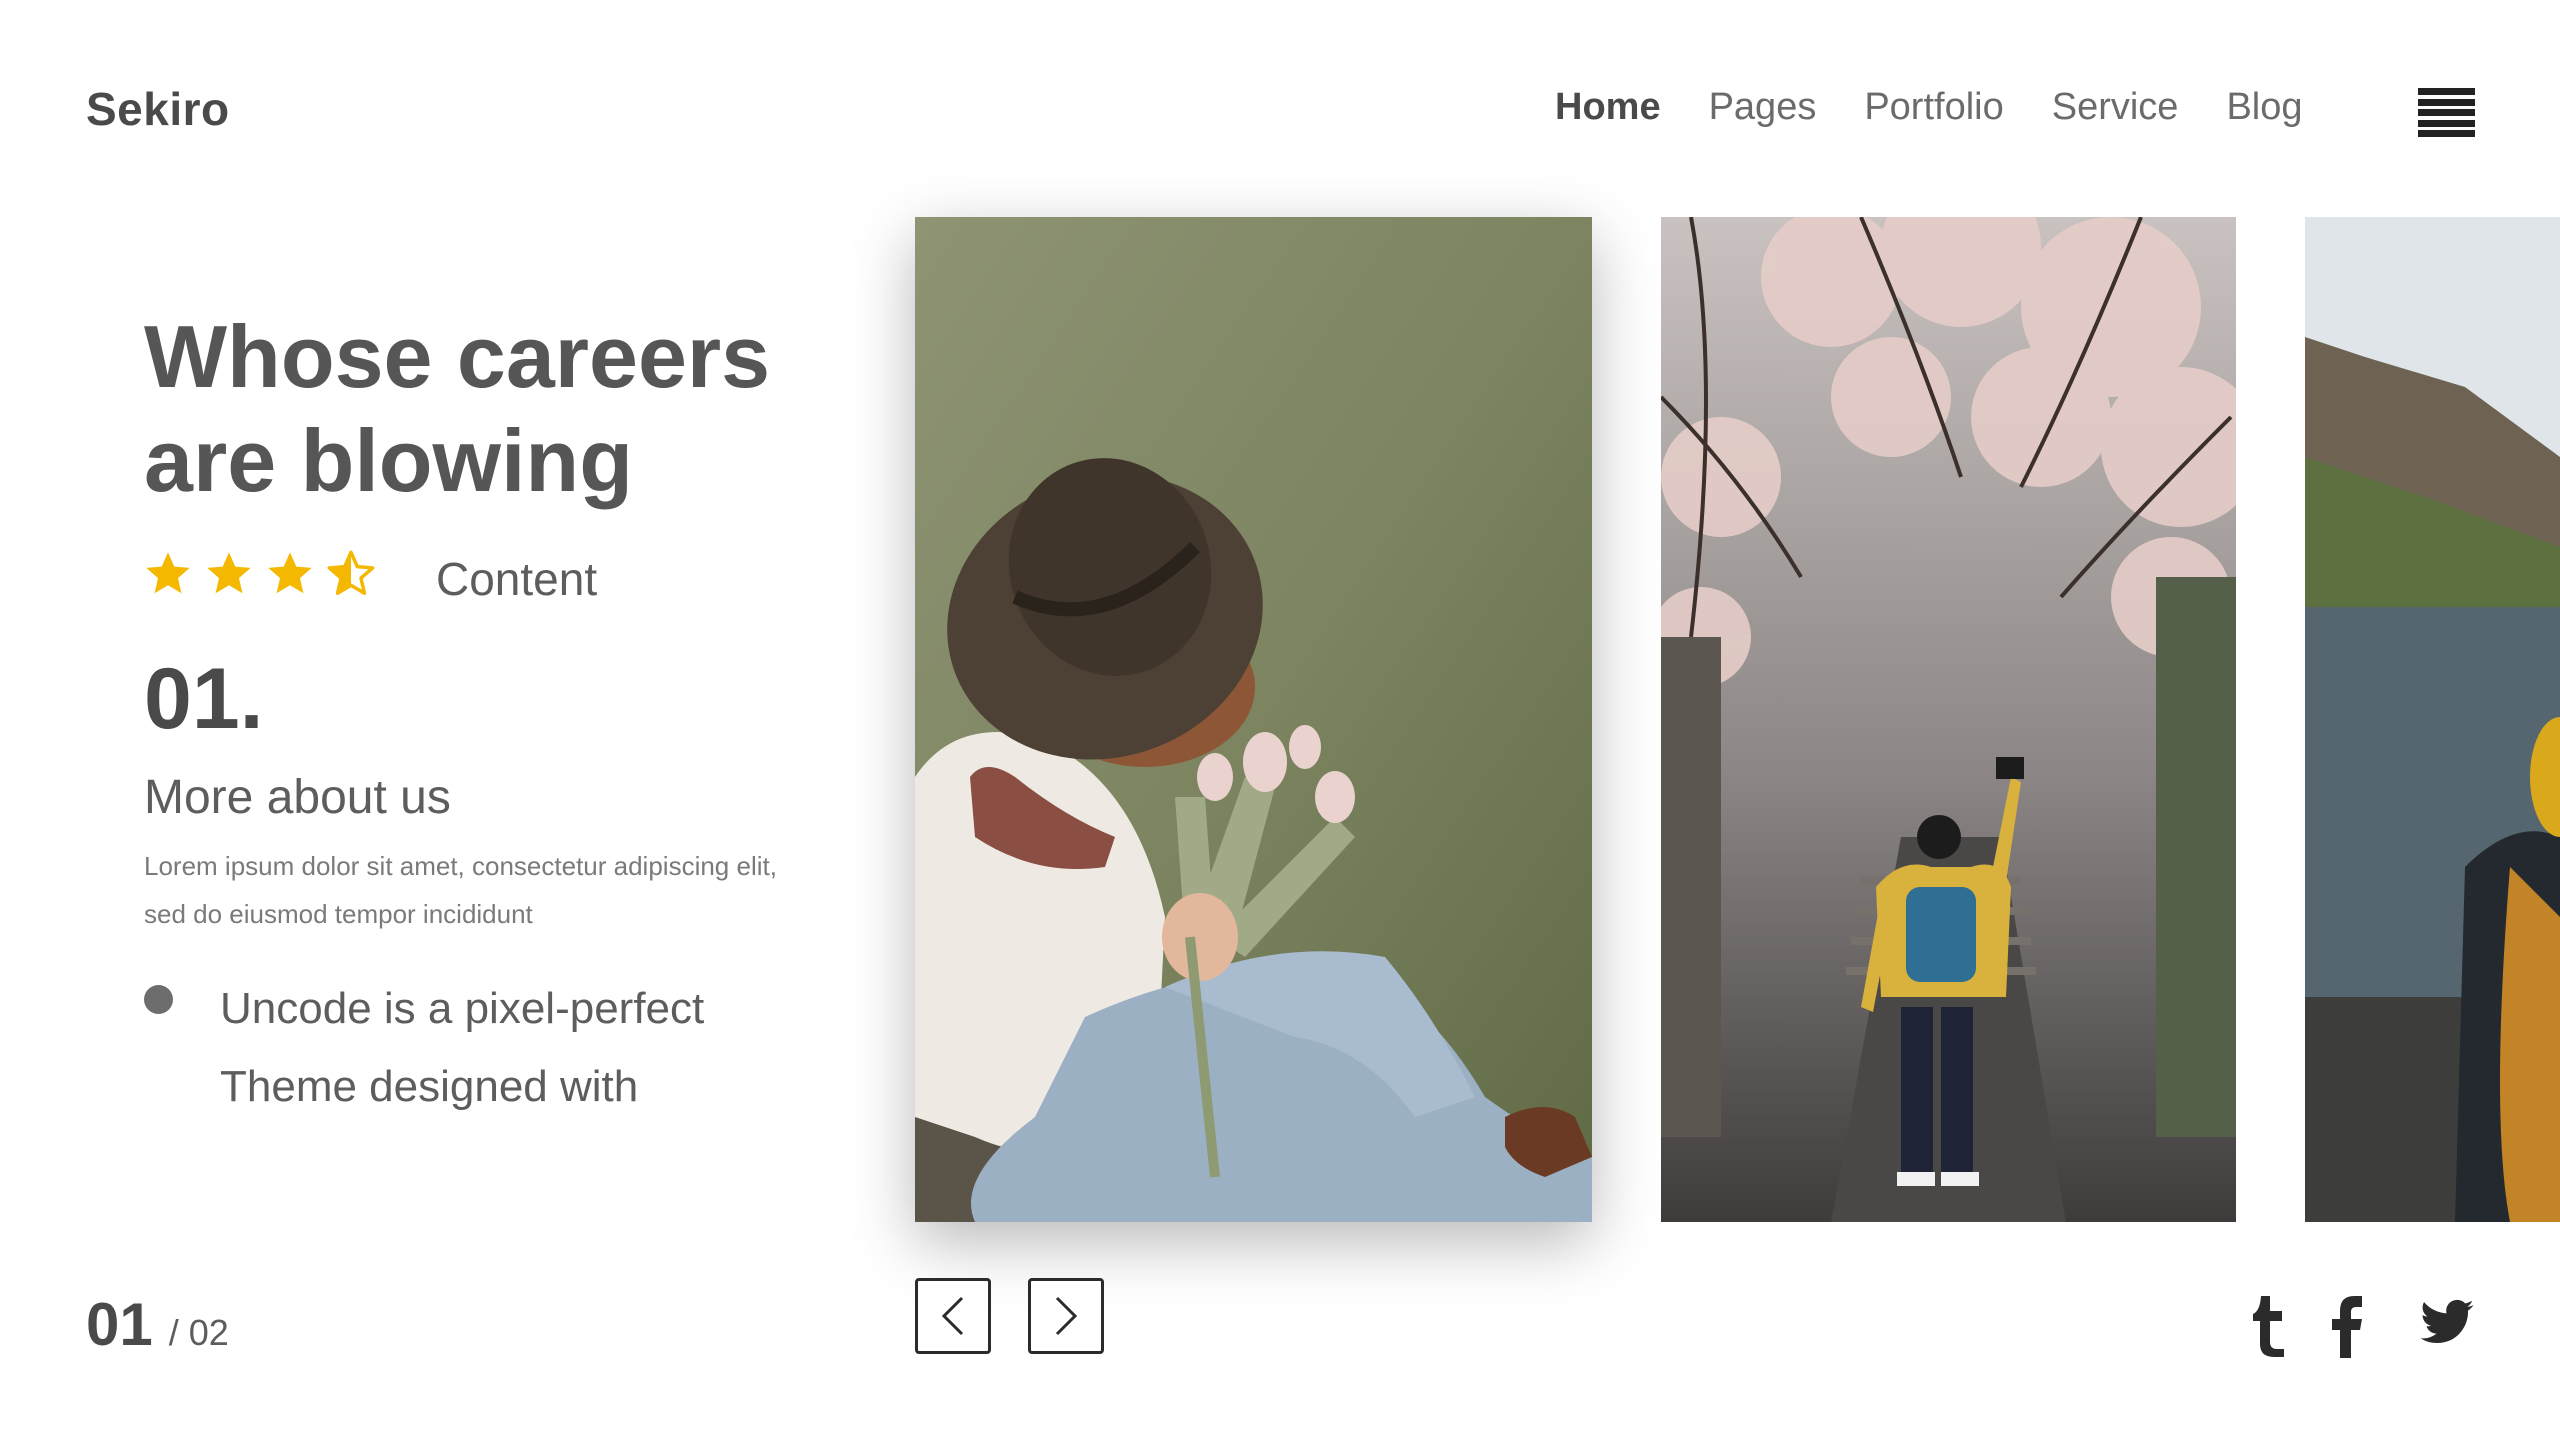 The image size is (2560, 1440). Describe the element at coordinates (158, 999) in the screenshot. I see `bullet-dot` at that location.